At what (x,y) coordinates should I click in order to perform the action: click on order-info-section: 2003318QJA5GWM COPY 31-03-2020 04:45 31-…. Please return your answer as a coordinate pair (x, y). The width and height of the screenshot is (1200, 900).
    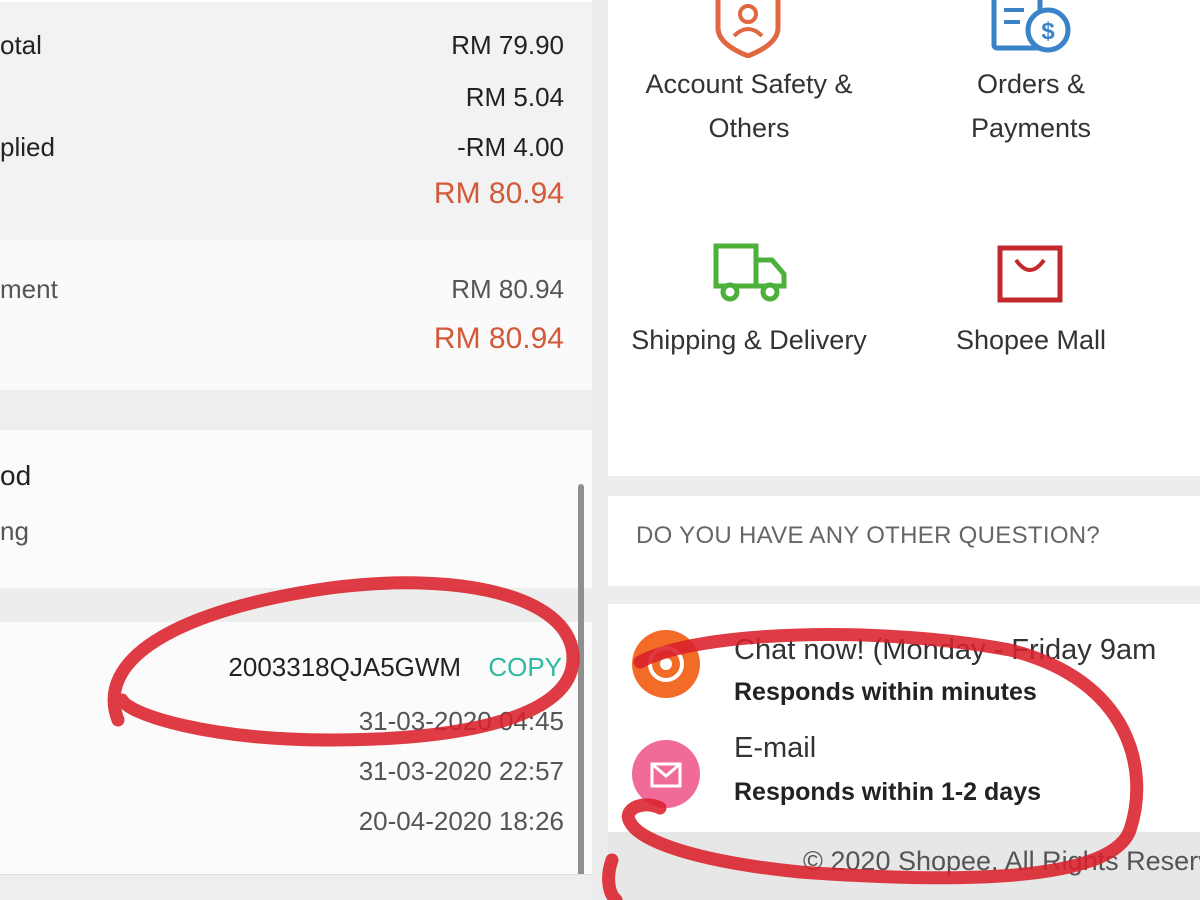
    Looking at the image, I should click on (296, 748).